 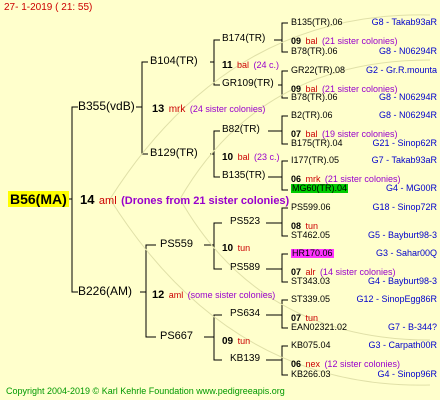 I want to click on gen4-fff-sisters: (21 sister colonies), so click(x=359, y=41).